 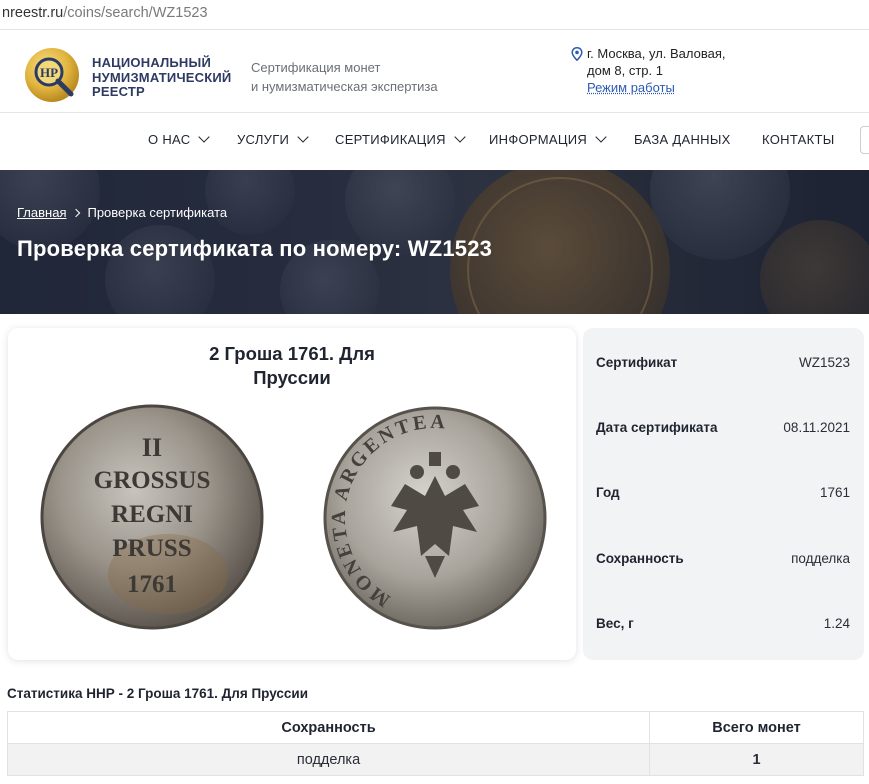 What do you see at coordinates (723, 362) in the screenshot?
I see `cert-row-number: Сертификат WZ1523` at bounding box center [723, 362].